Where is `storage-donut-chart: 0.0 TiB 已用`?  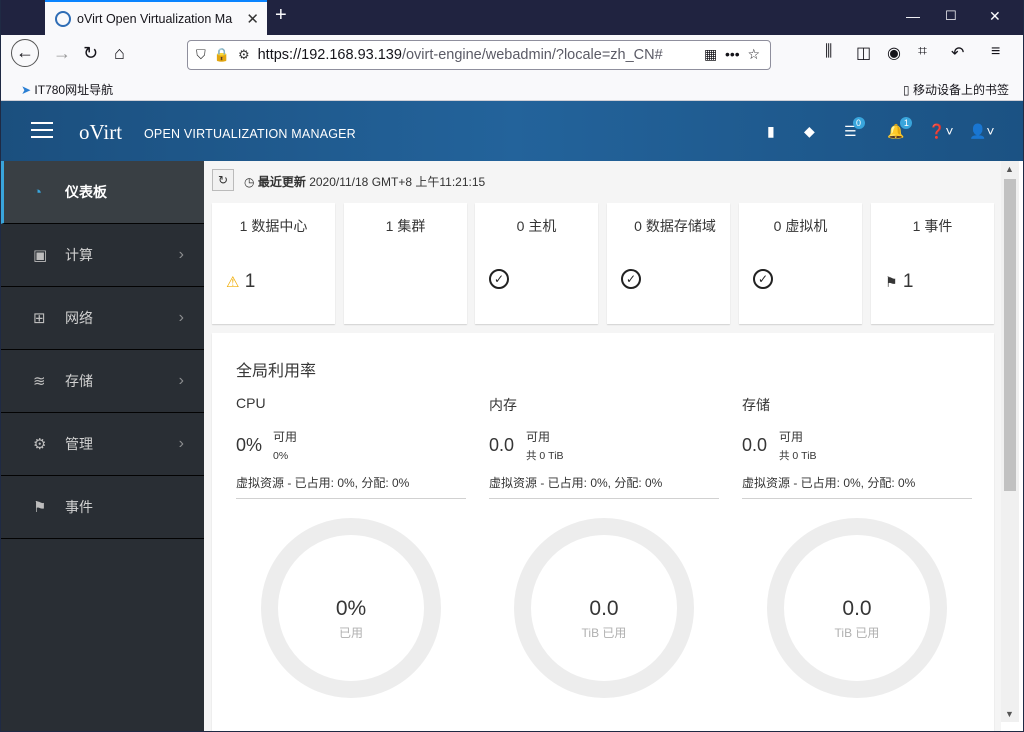 storage-donut-chart: 0.0 TiB 已用 is located at coordinates (857, 608).